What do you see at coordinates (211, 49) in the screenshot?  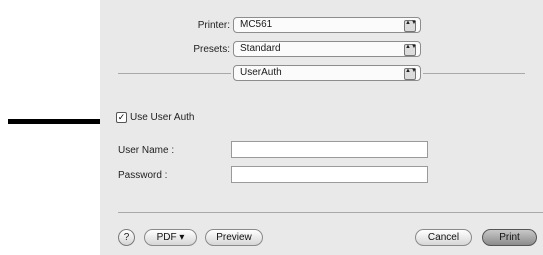 I see `presets-label: Presets:` at bounding box center [211, 49].